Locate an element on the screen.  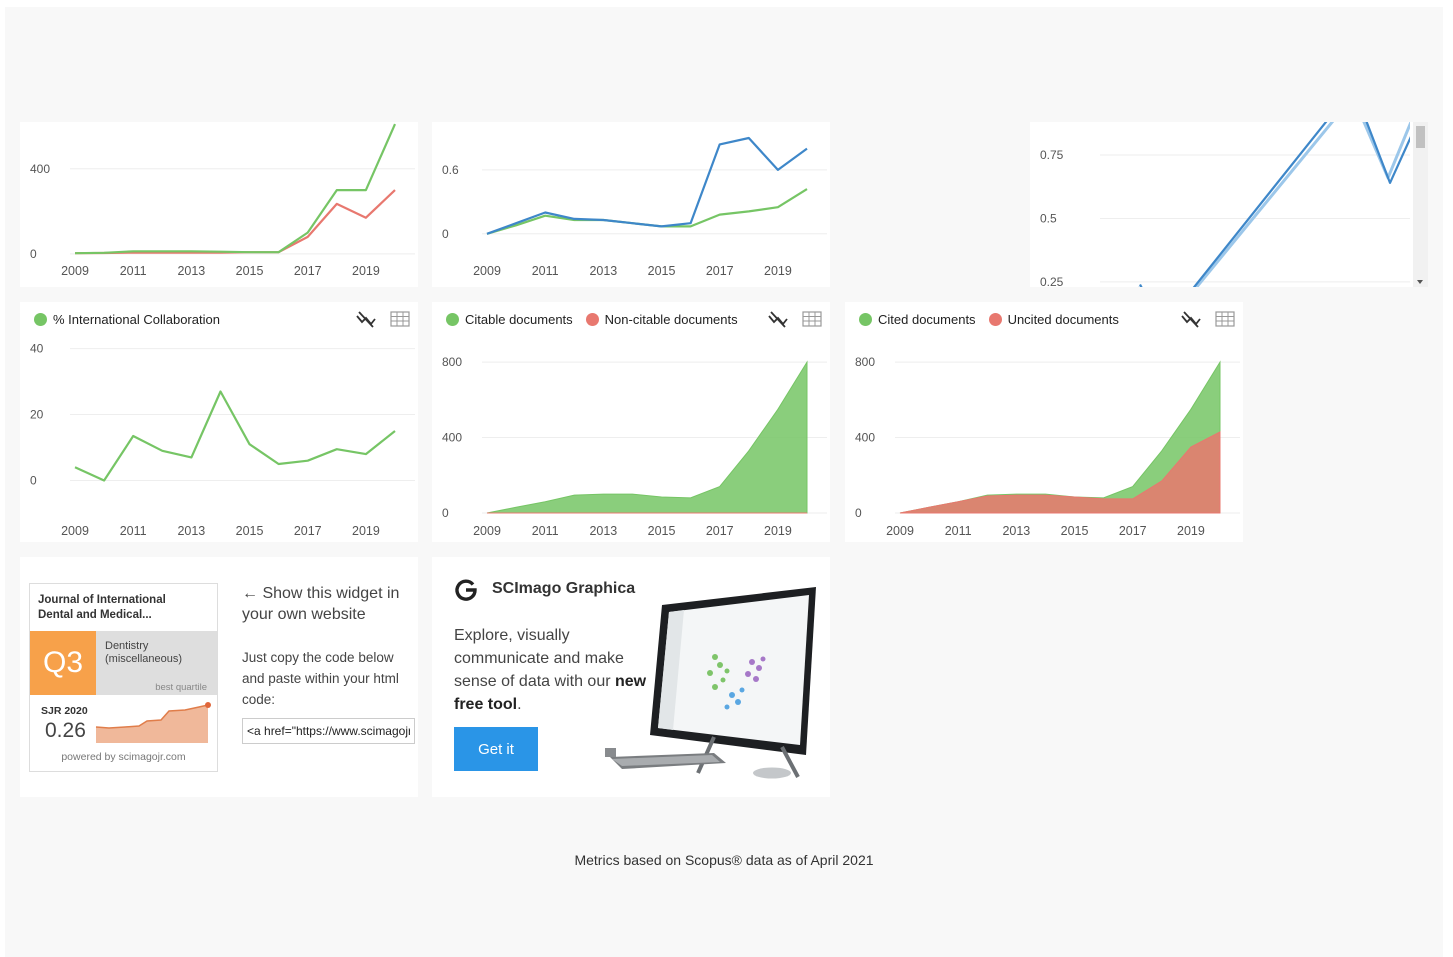
y-tick-label: 0.25 is located at coordinates (1052, 281).